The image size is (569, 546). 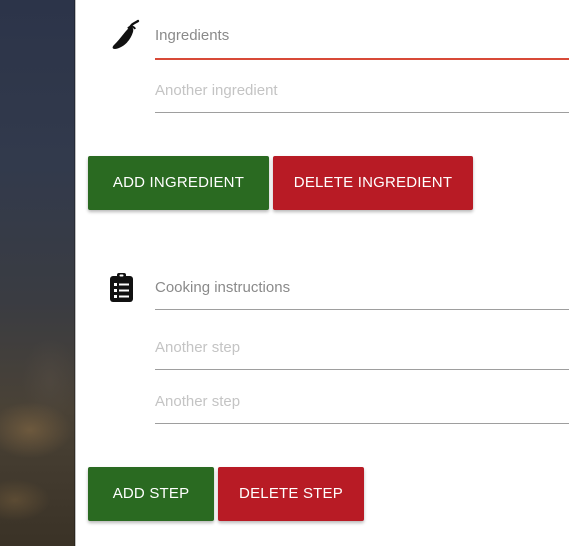 What do you see at coordinates (373, 183) in the screenshot?
I see `delete-ingredient-button: DELETE INGREDIENT` at bounding box center [373, 183].